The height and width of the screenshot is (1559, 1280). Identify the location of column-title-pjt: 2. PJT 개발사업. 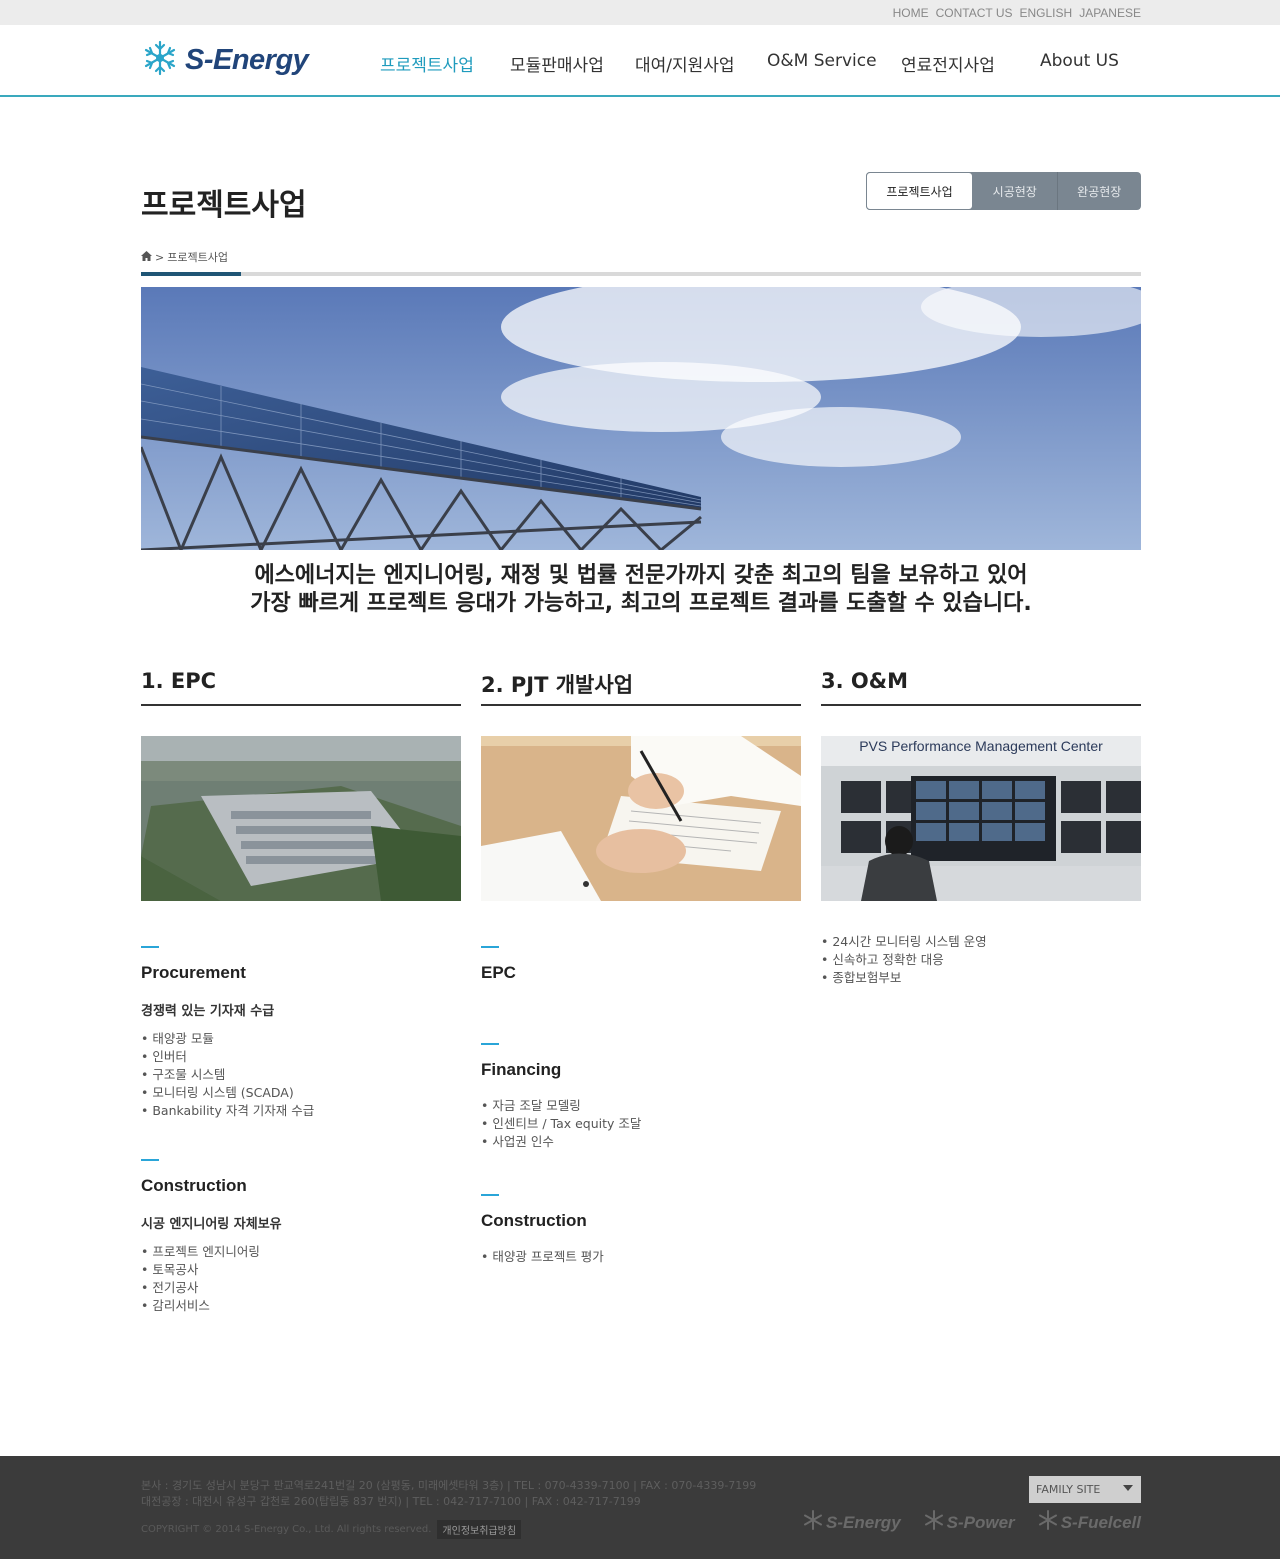
(641, 687).